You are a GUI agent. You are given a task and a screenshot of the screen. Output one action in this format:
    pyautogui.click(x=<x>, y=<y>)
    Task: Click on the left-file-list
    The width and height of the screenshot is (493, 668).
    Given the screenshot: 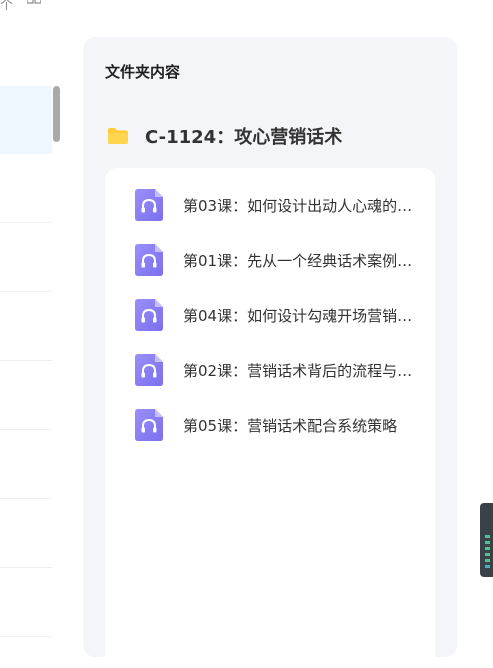 What is the action you would take?
    pyautogui.click(x=31, y=318)
    